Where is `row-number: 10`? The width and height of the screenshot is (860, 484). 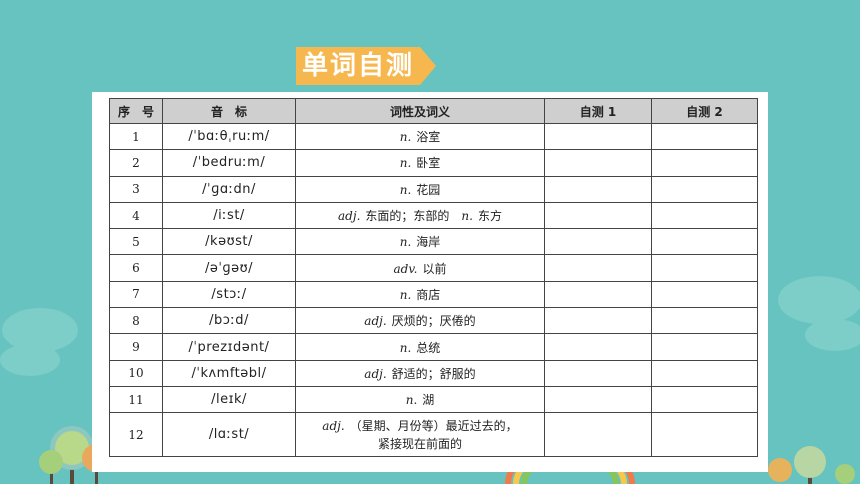 row-number: 10 is located at coordinates (136, 373).